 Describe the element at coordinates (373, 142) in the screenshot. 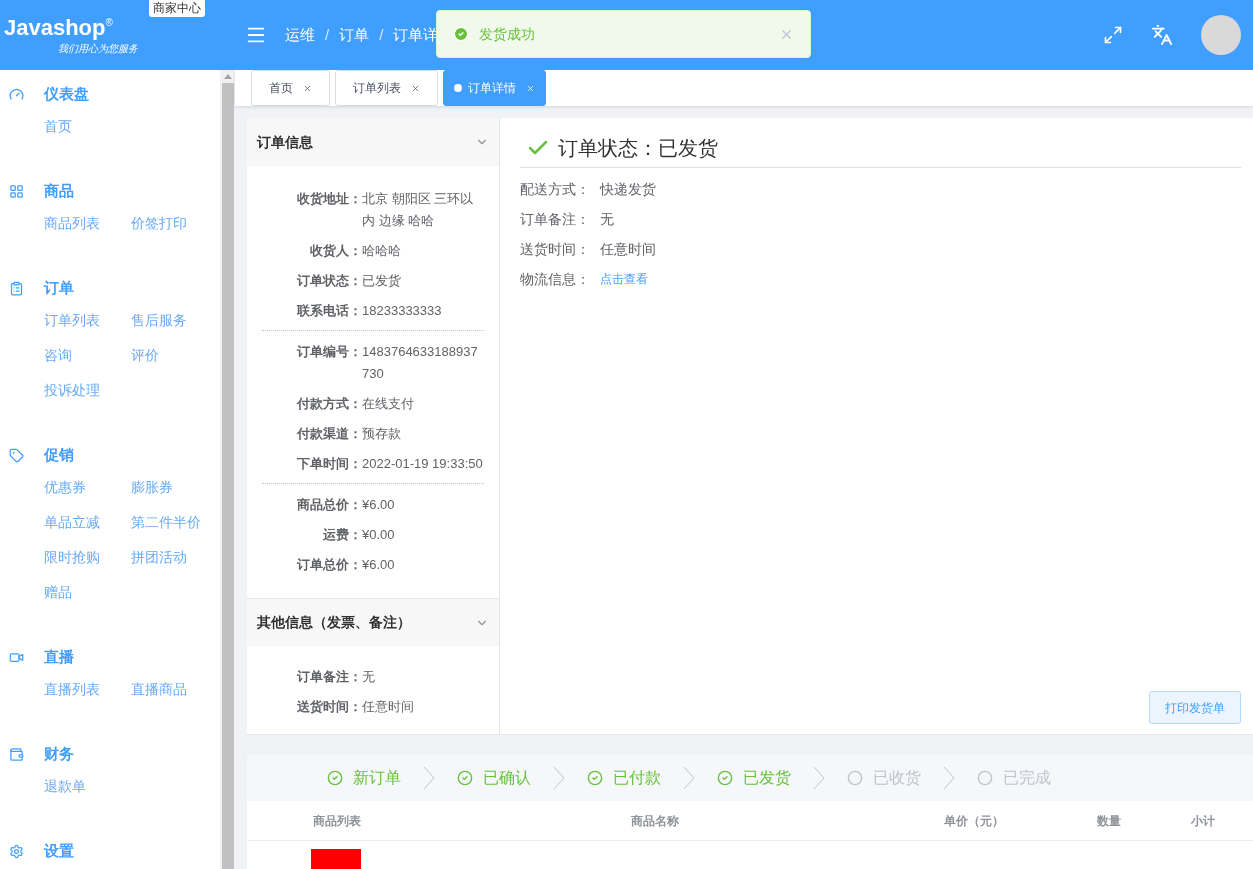

I see `collapse-header: 订单信息` at that location.